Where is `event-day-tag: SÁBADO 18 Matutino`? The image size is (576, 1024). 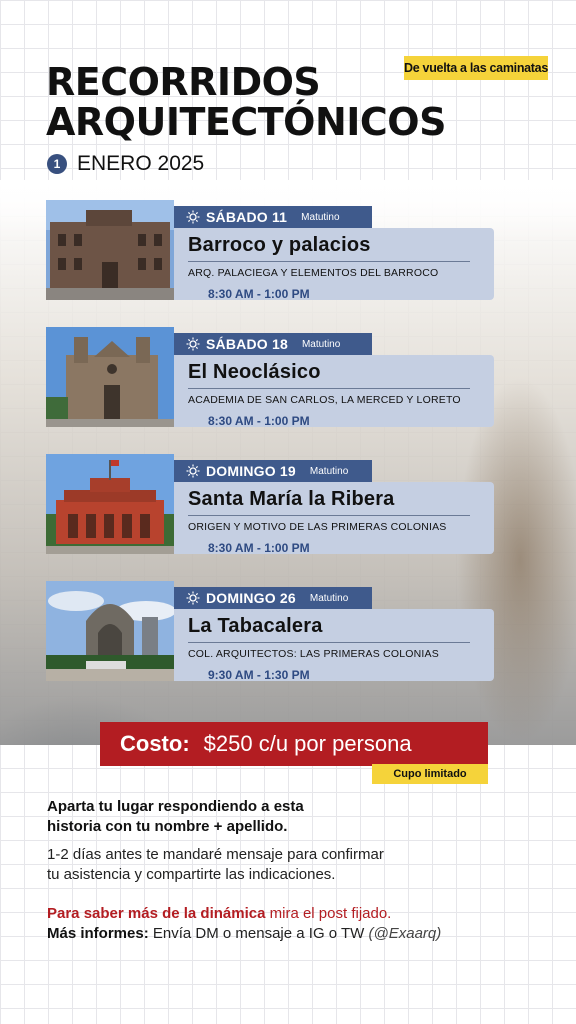 event-day-tag: SÁBADO 18 Matutino is located at coordinates (273, 344).